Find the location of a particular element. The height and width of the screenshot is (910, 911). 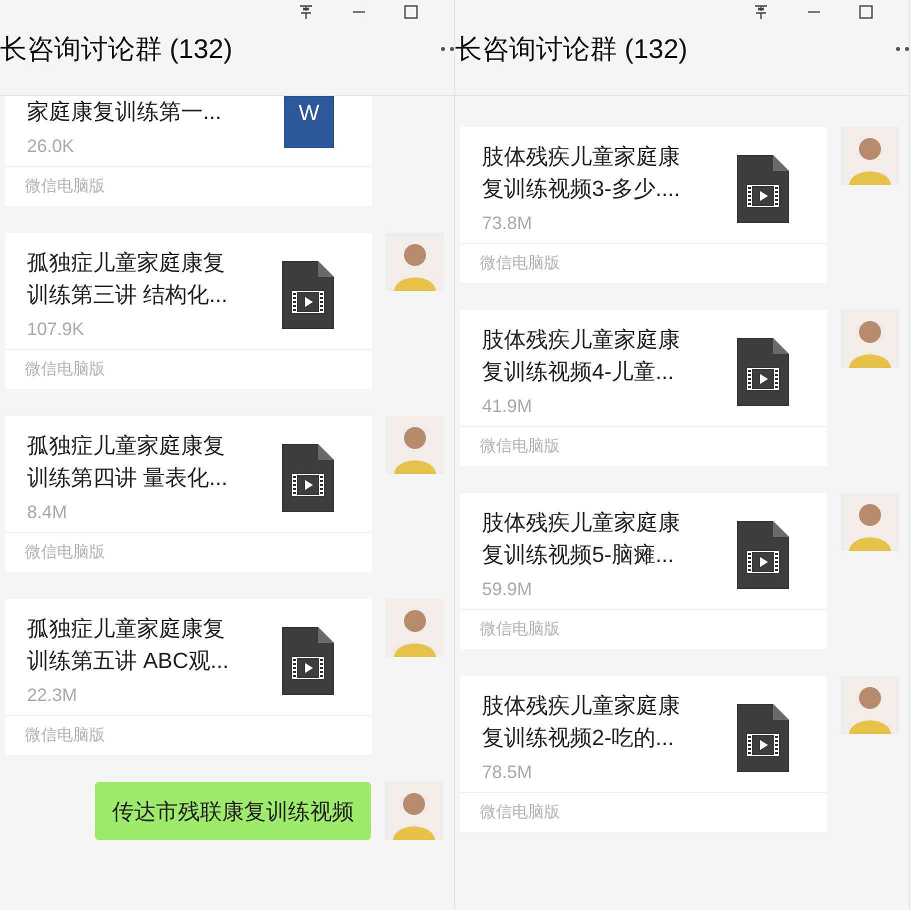

file-size: 22.3M is located at coordinates (52, 695).